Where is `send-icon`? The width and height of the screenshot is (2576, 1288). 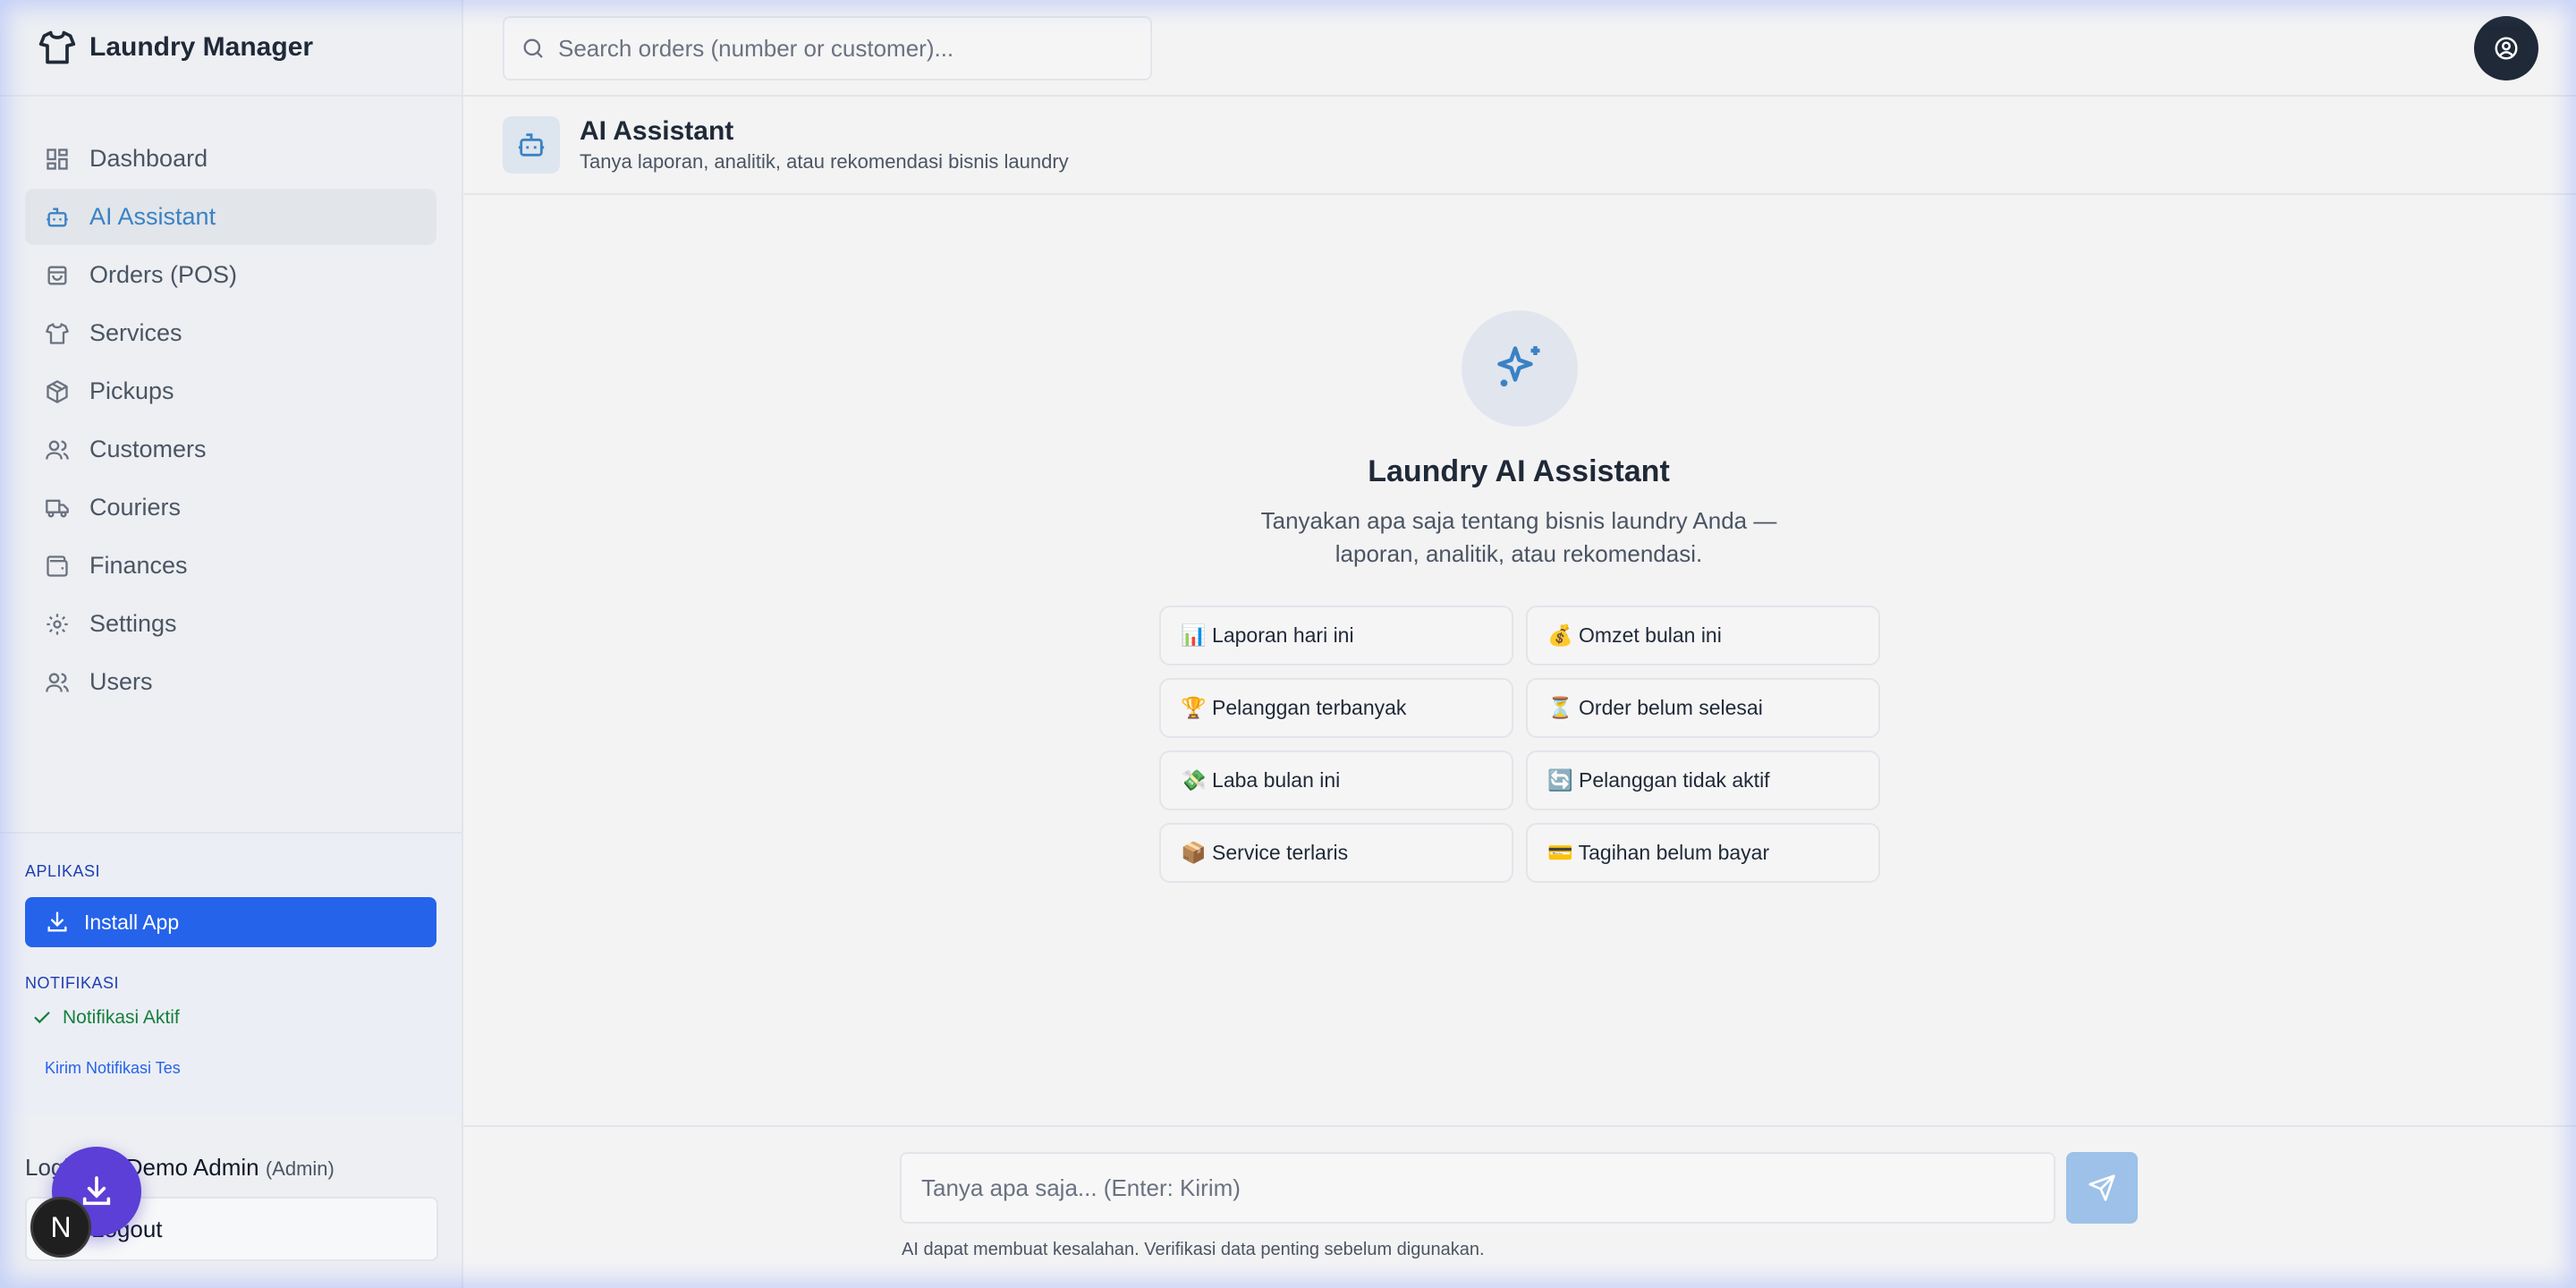 send-icon is located at coordinates (2102, 1188).